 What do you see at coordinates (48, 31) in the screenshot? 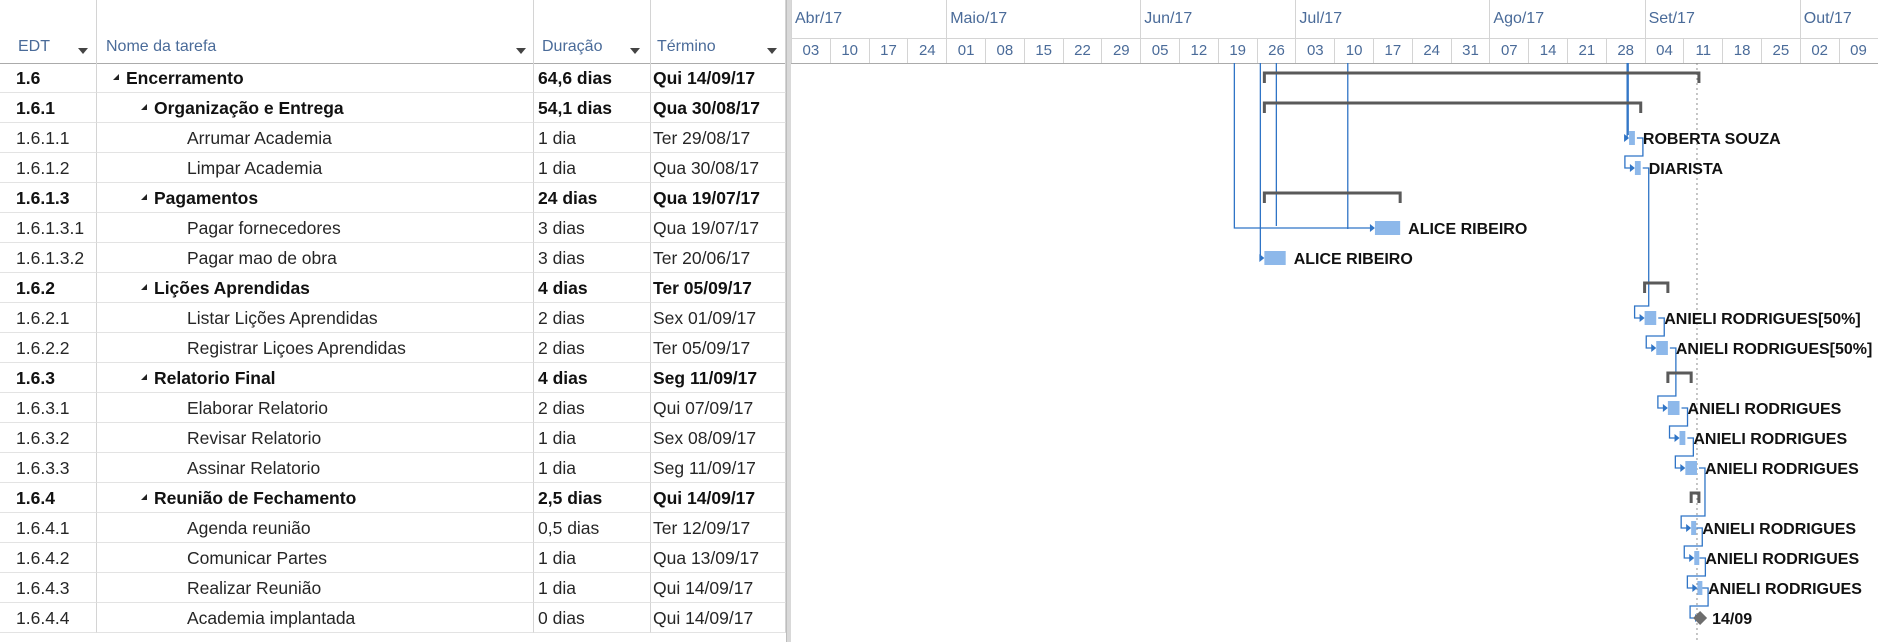
I see `column-header-edt: EDT` at bounding box center [48, 31].